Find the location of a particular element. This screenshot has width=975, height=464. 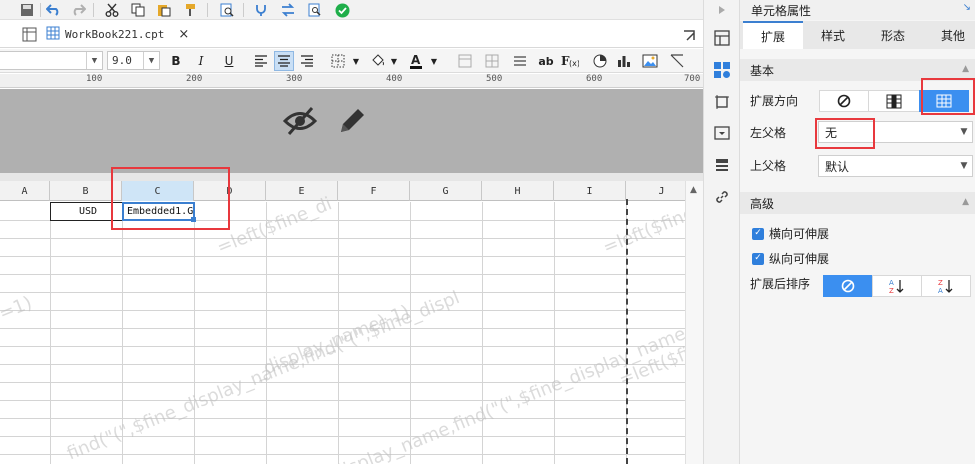

italic-button: I is located at coordinates (201, 61).